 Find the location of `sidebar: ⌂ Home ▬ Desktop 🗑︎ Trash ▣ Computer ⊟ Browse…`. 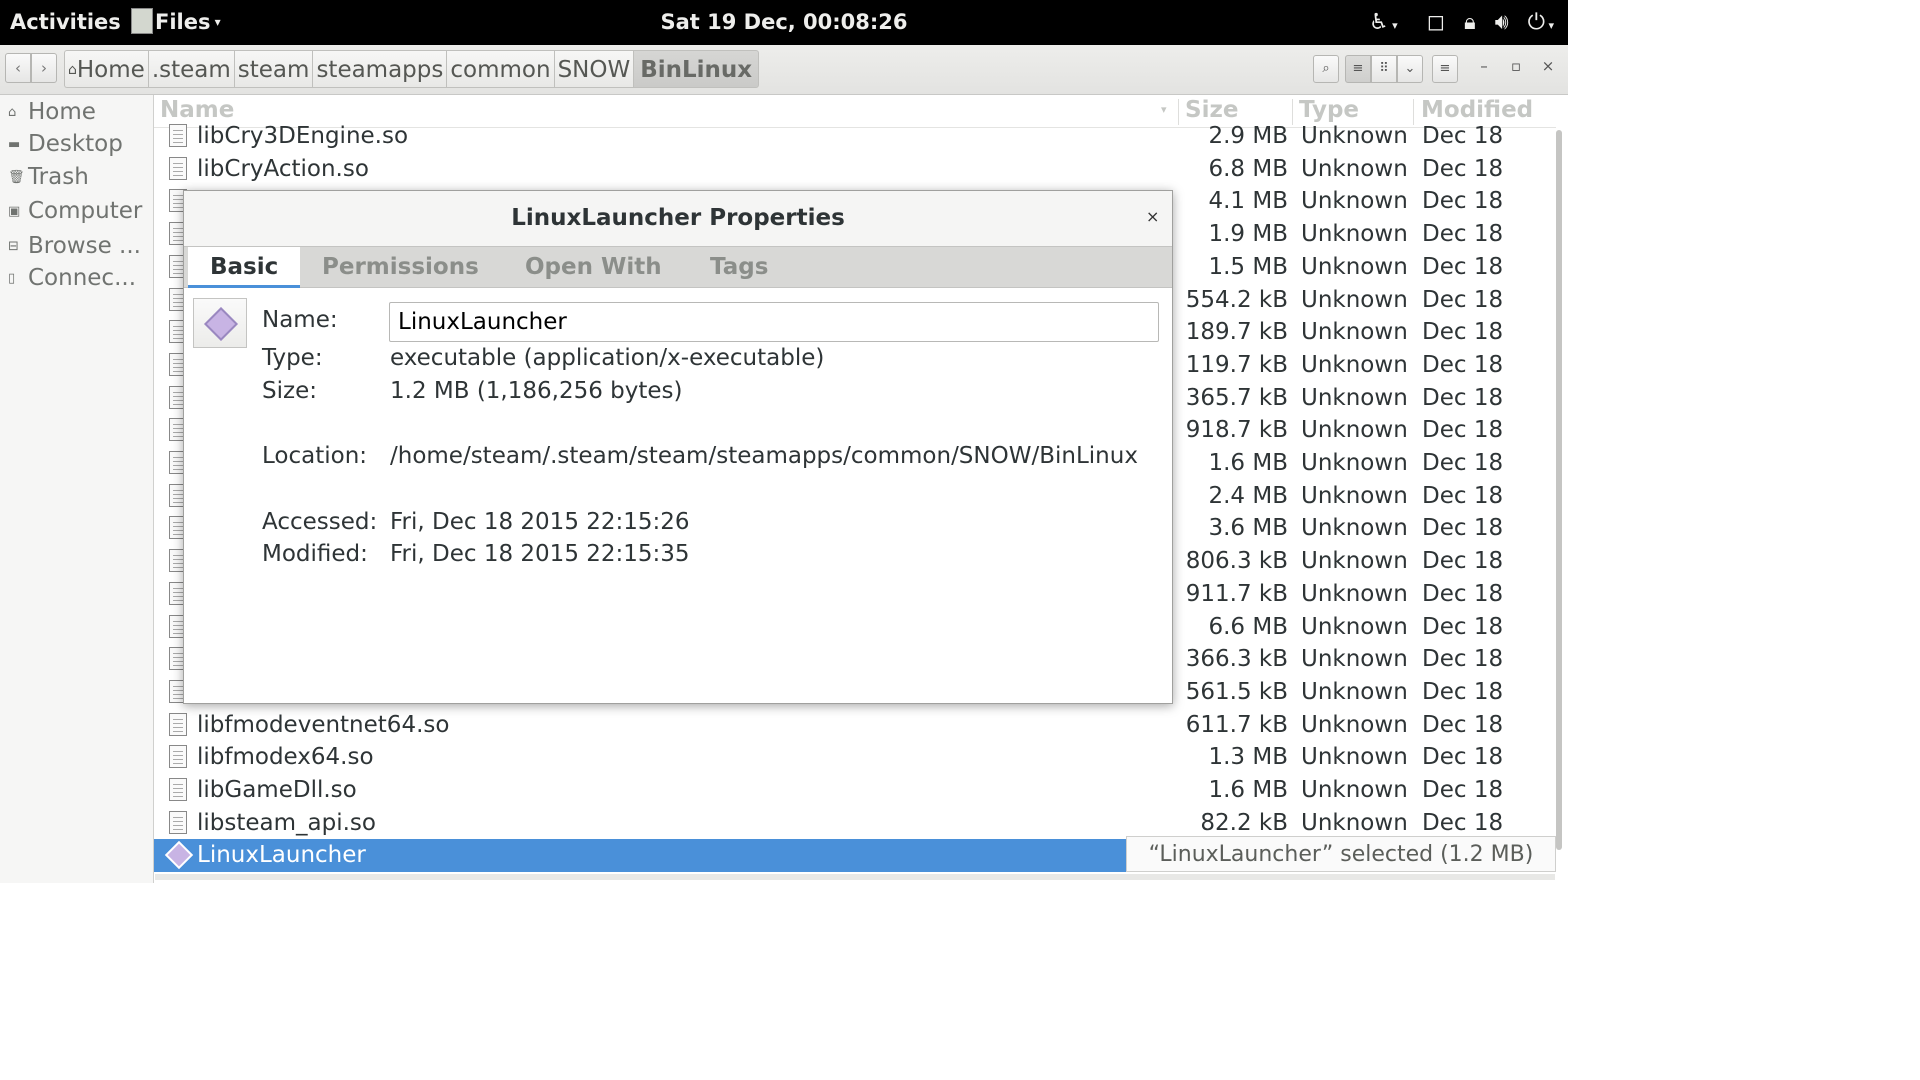

sidebar: ⌂ Home ▬ Desktop 🗑︎ Trash ▣ Computer ⊟ Browse… is located at coordinates (77, 489).